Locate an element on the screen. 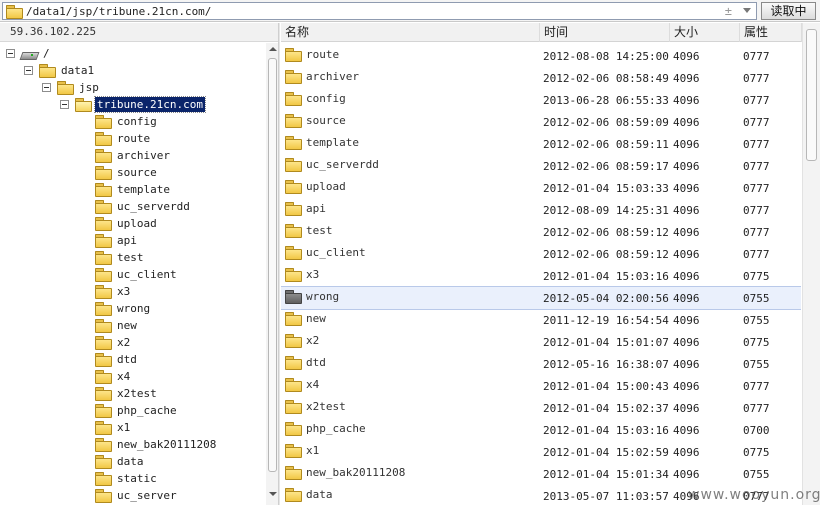  tree-node: new_bak20111208 is located at coordinates (149, 444).